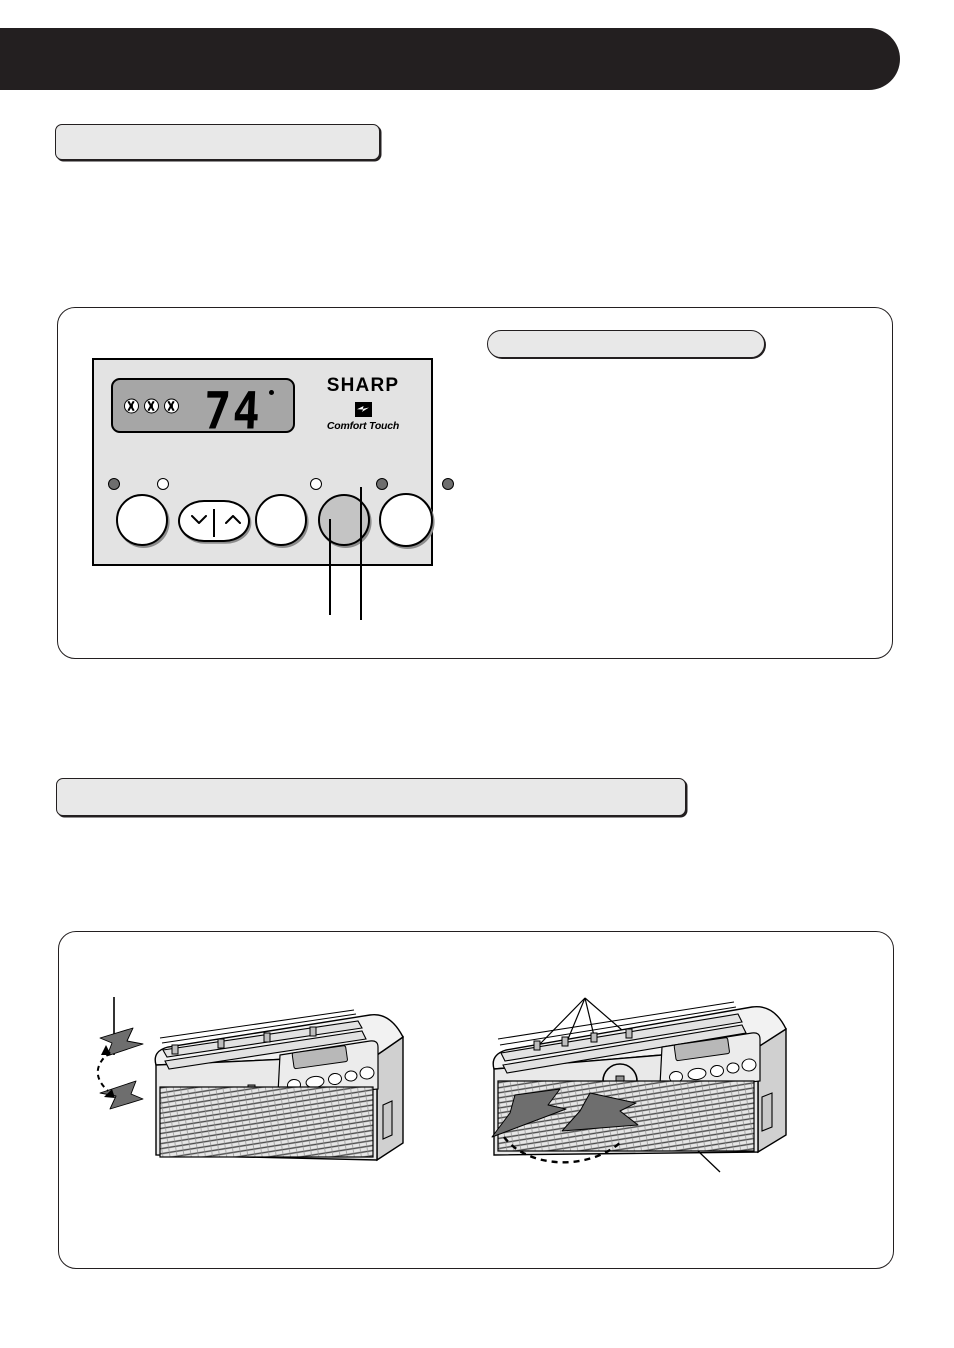 The image size is (954, 1348). Describe the element at coordinates (363, 385) in the screenshot. I see `brand-name: SHARP` at that location.